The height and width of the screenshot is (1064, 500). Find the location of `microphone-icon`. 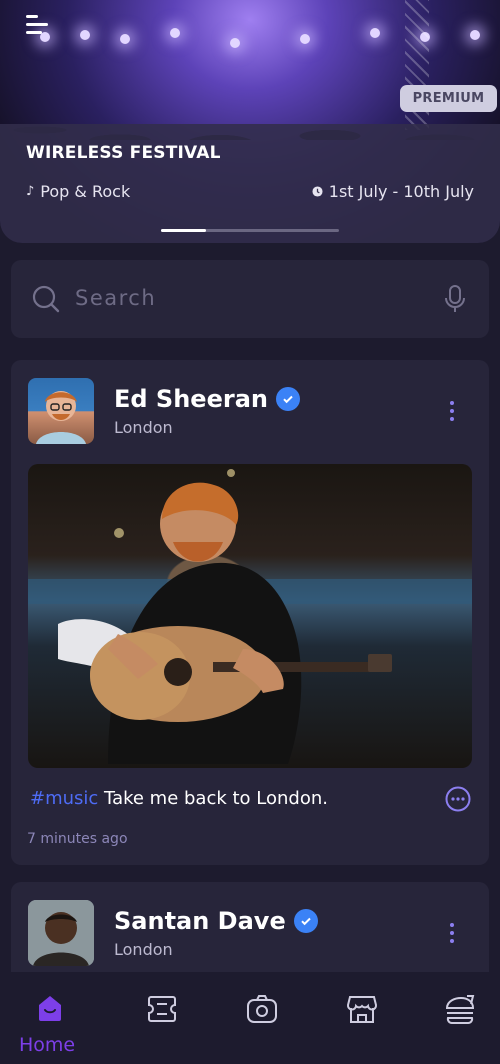

microphone-icon is located at coordinates (455, 299).